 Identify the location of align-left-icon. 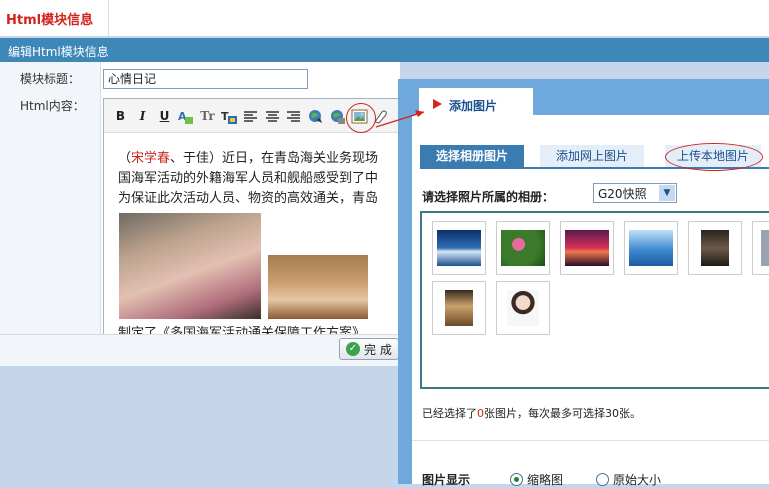
(250, 116).